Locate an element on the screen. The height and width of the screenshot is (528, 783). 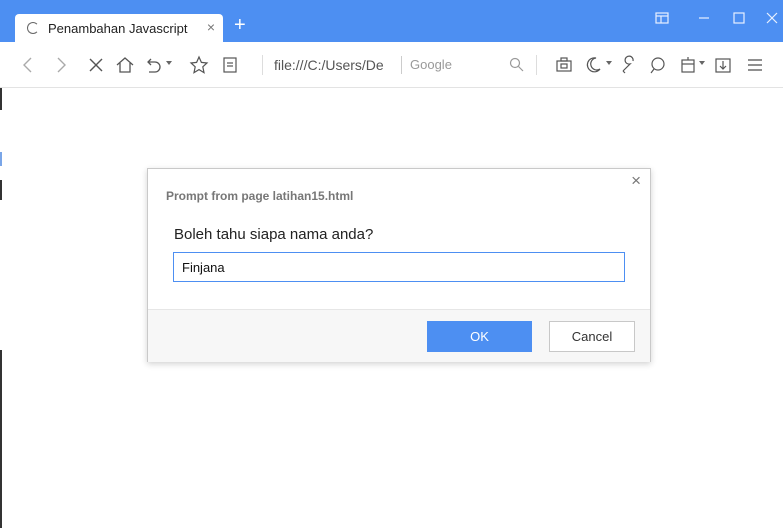
dialog-close-icon: × is located at coordinates (636, 181).